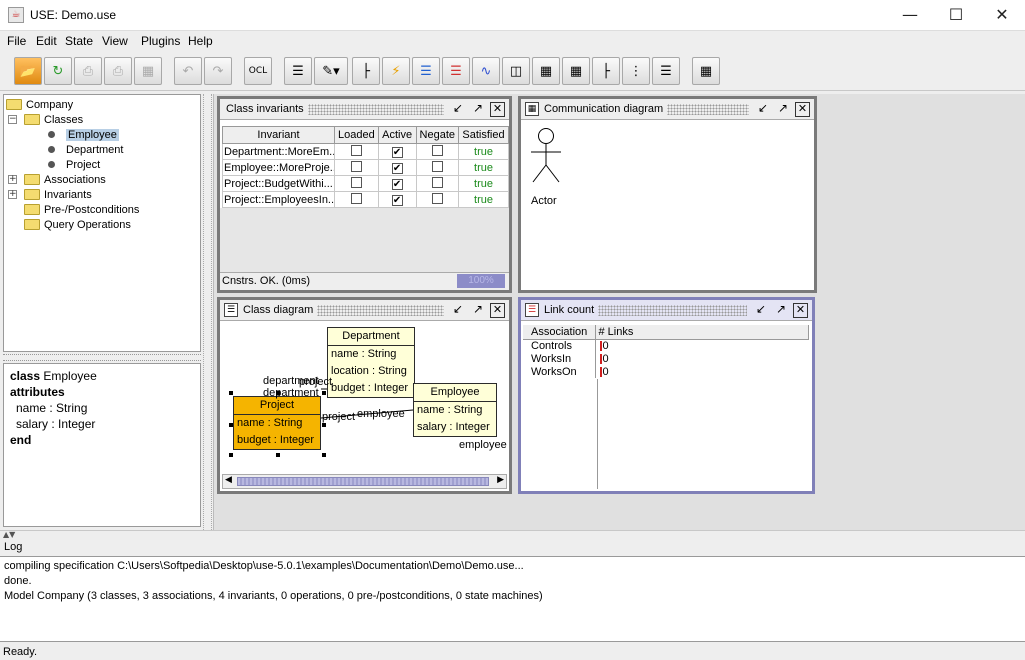 This screenshot has width=1025, height=660. What do you see at coordinates (396, 71) in the screenshot?
I see `lightning-icon: ⚡` at bounding box center [396, 71].